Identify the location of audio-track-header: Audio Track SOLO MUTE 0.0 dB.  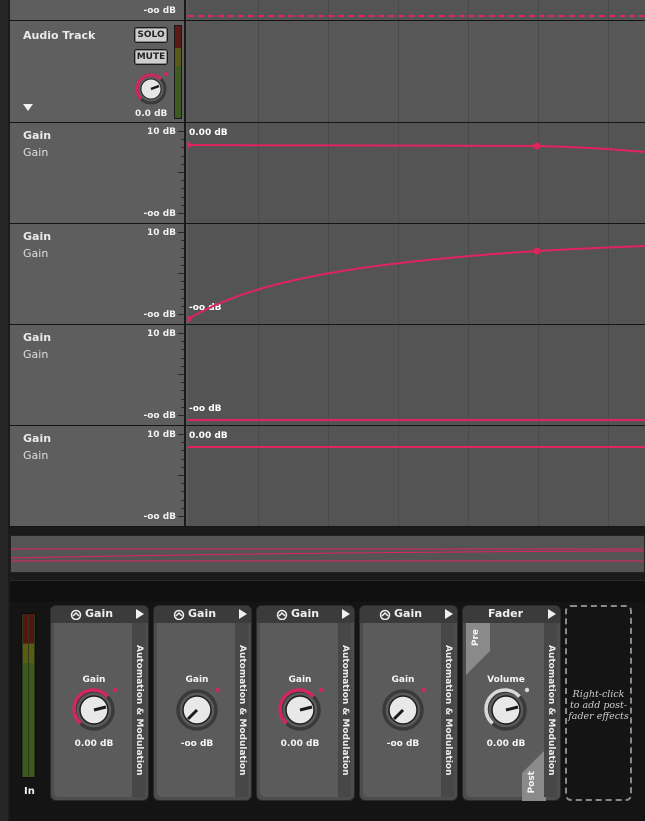
(98, 71).